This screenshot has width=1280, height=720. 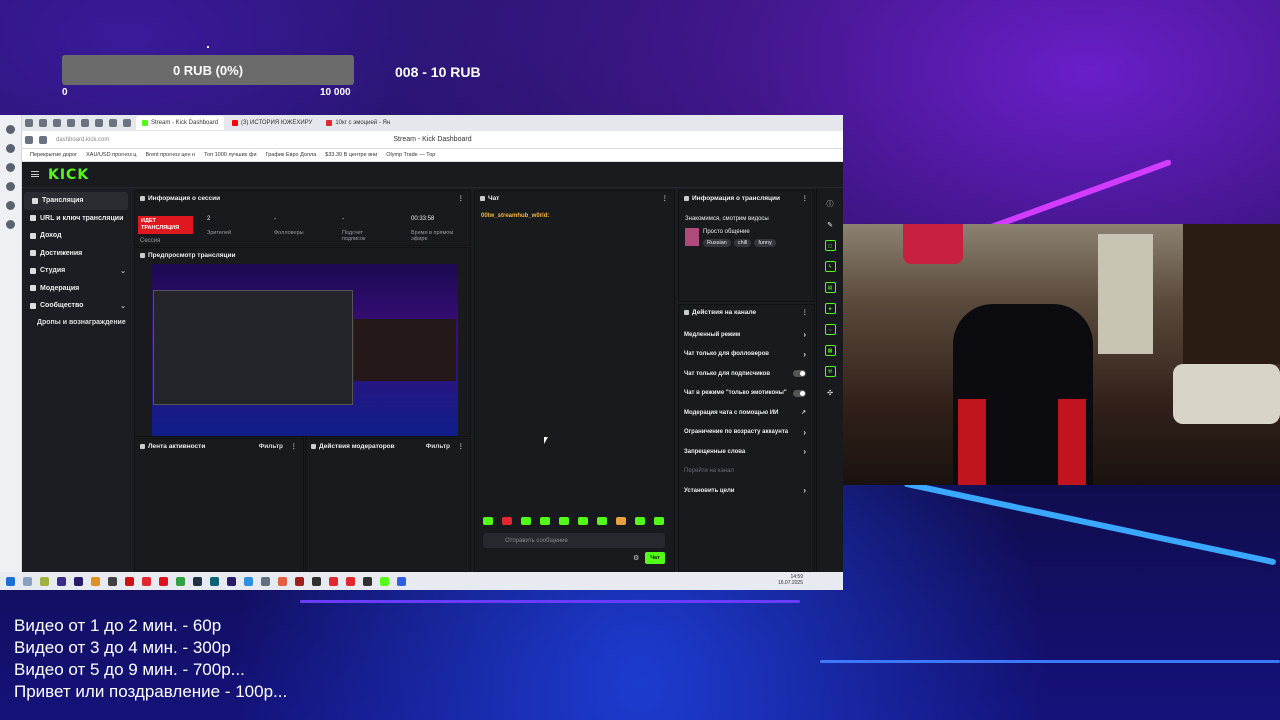 What do you see at coordinates (830, 371) in the screenshot?
I see `wrench-icon: ⚒` at bounding box center [830, 371].